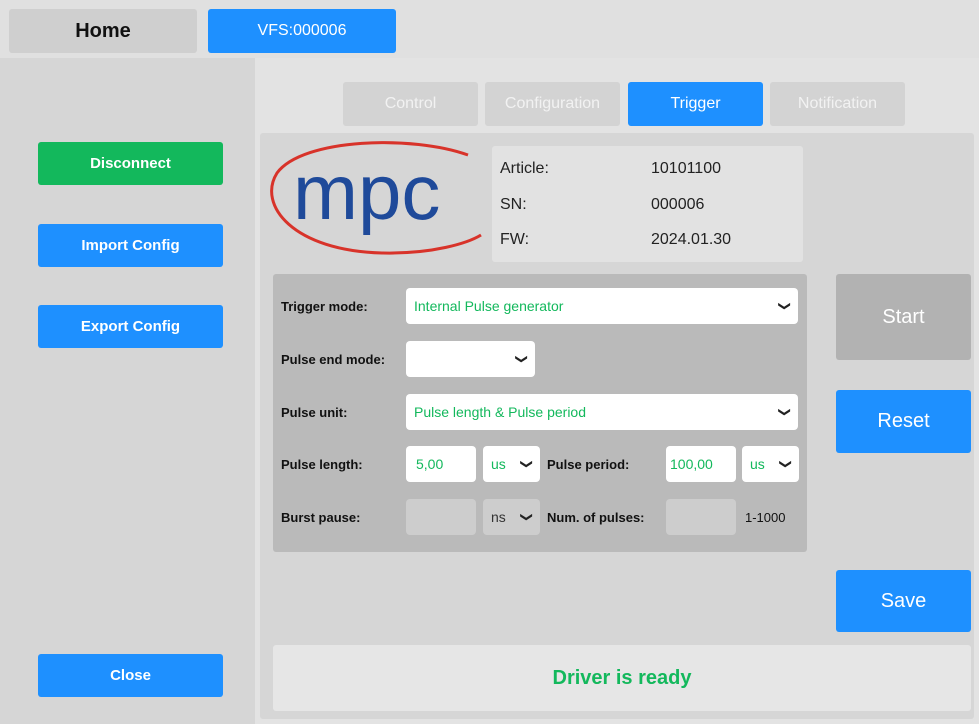  What do you see at coordinates (602, 306) in the screenshot?
I see `trigger-mode-select: Internal Pulse generator ❯` at bounding box center [602, 306].